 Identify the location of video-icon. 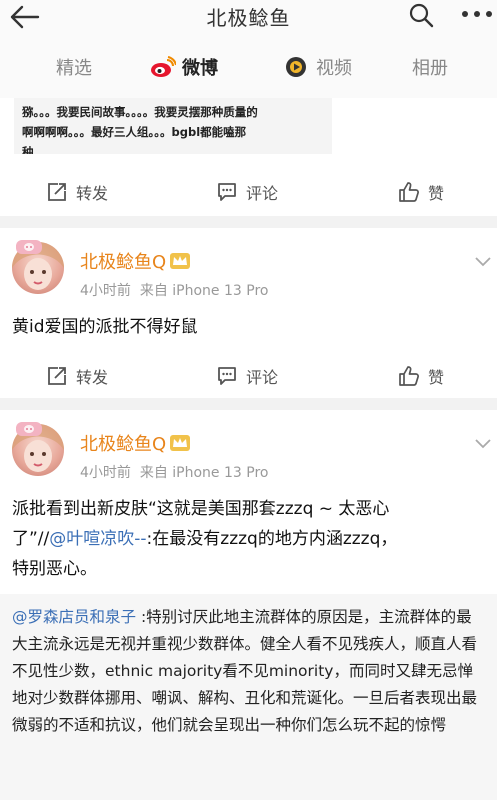
(296, 67).